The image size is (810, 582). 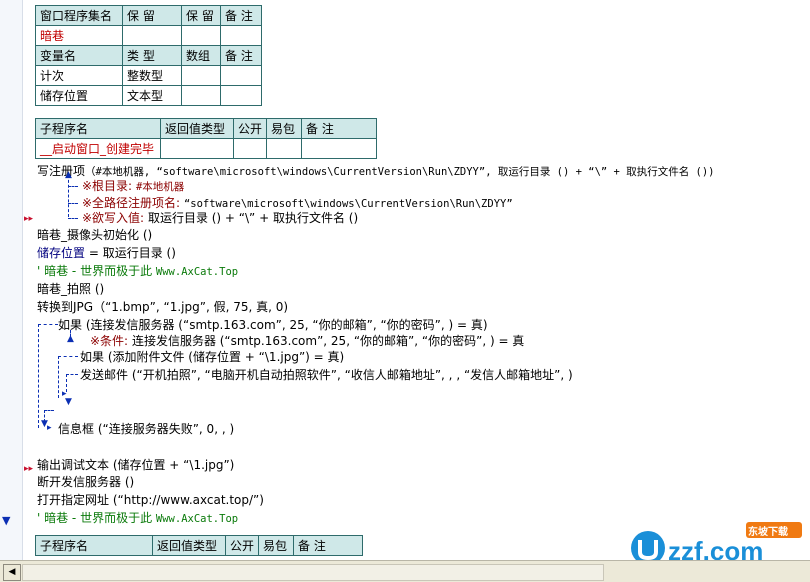 I want to click on subroutine-name-cell: __启动窗口_创建完毕, so click(x=98, y=148).